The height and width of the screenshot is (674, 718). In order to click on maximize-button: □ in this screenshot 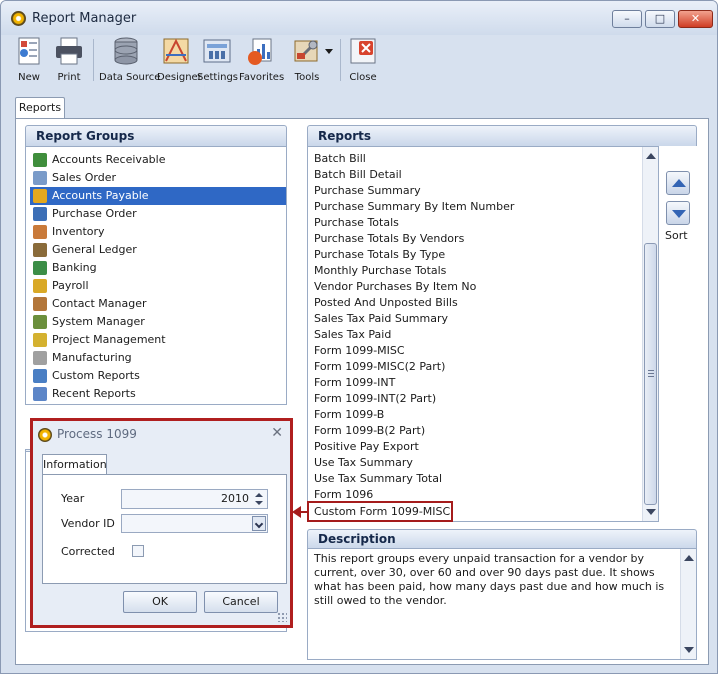, I will do `click(660, 19)`.